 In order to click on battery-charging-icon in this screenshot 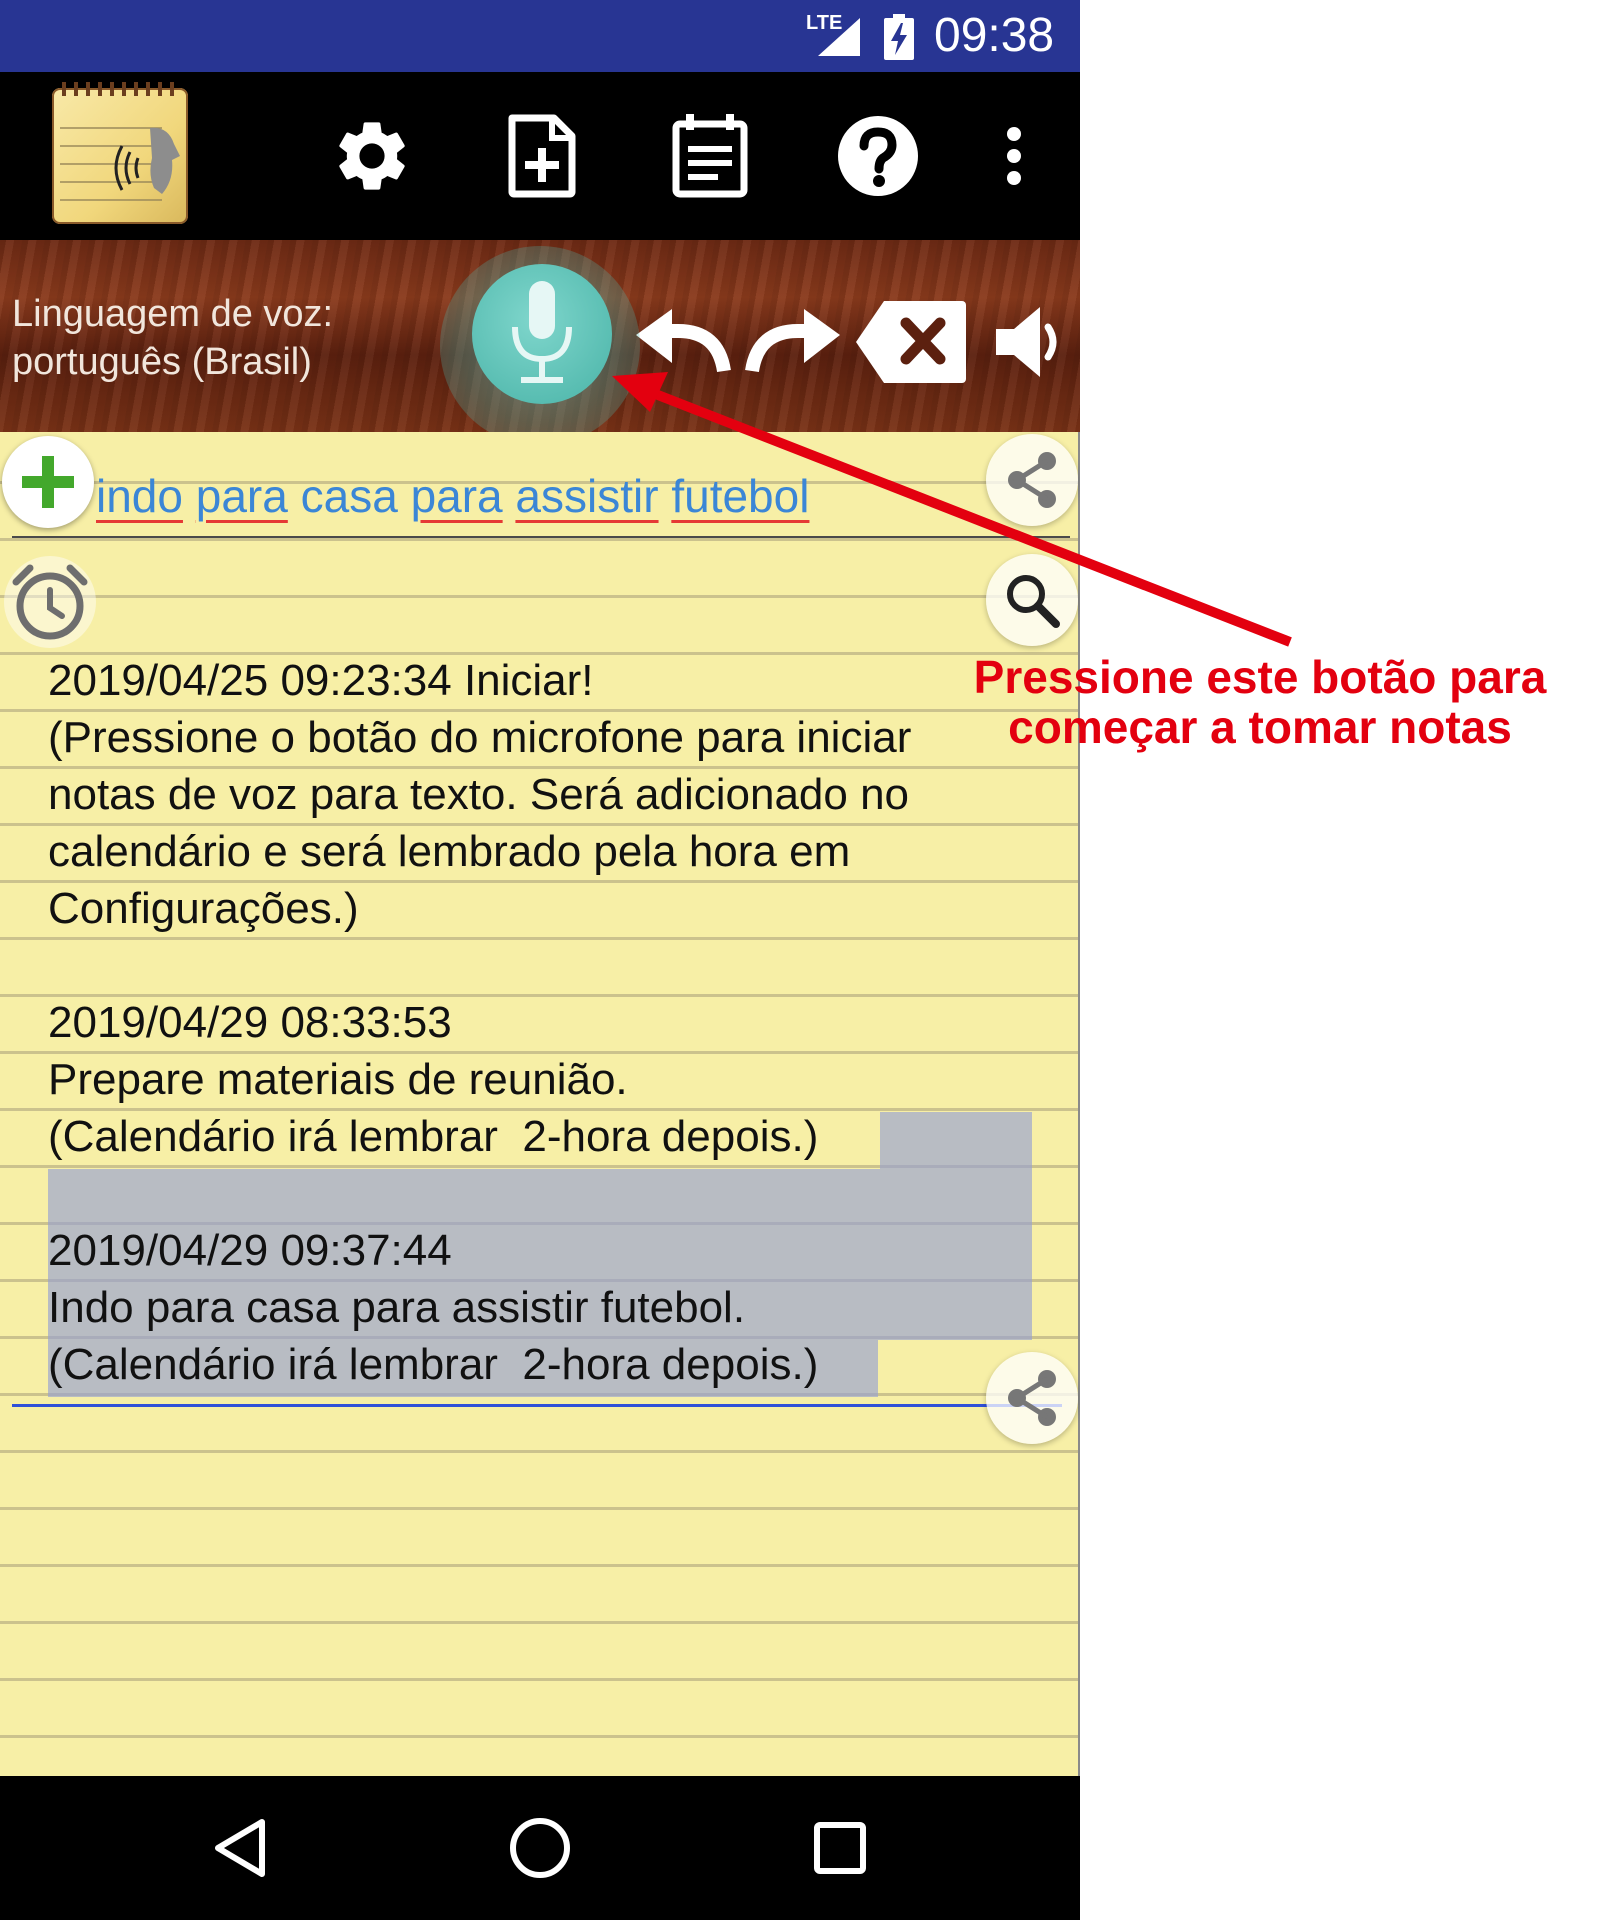, I will do `click(899, 37)`.